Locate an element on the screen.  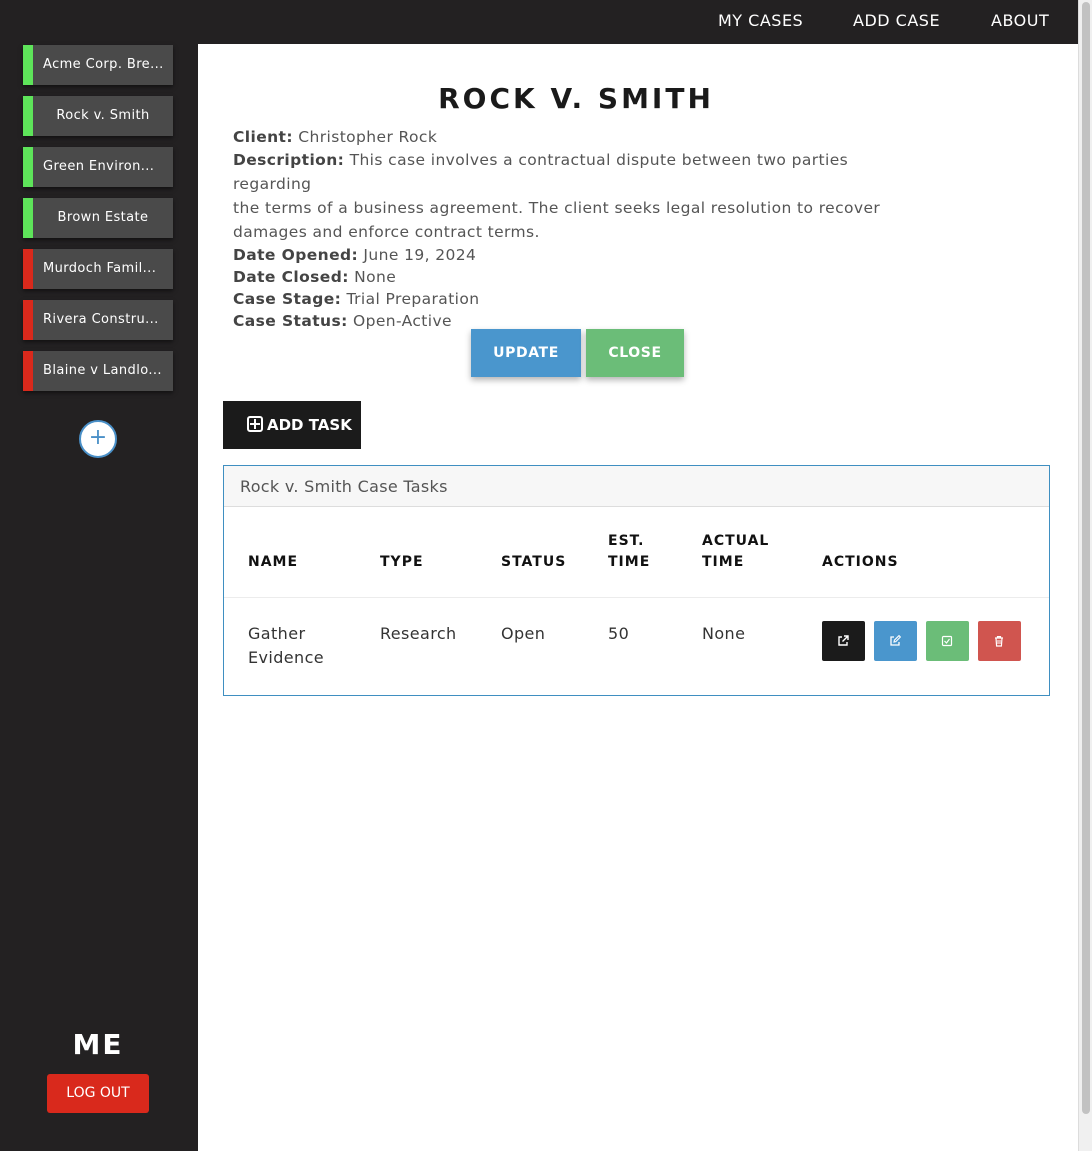
client-line: Client: Christopher Rock is located at coordinates (578, 137).